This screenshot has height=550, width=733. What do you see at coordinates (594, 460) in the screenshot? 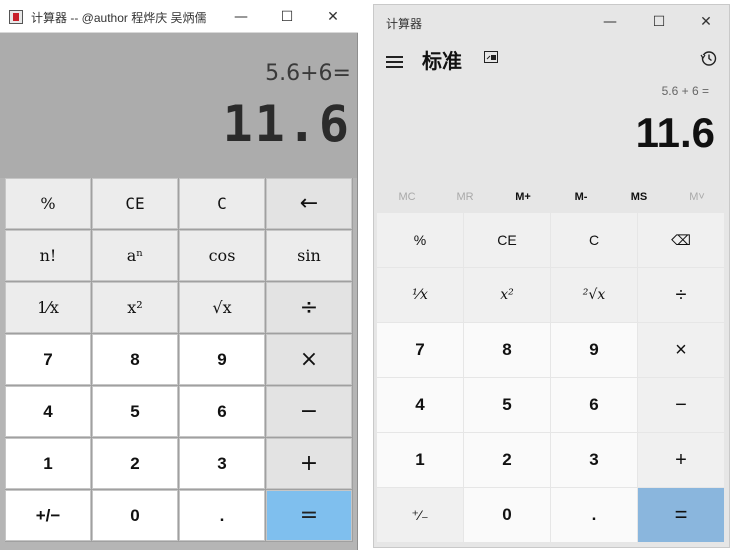
I see `right-3-button: 3` at bounding box center [594, 460].